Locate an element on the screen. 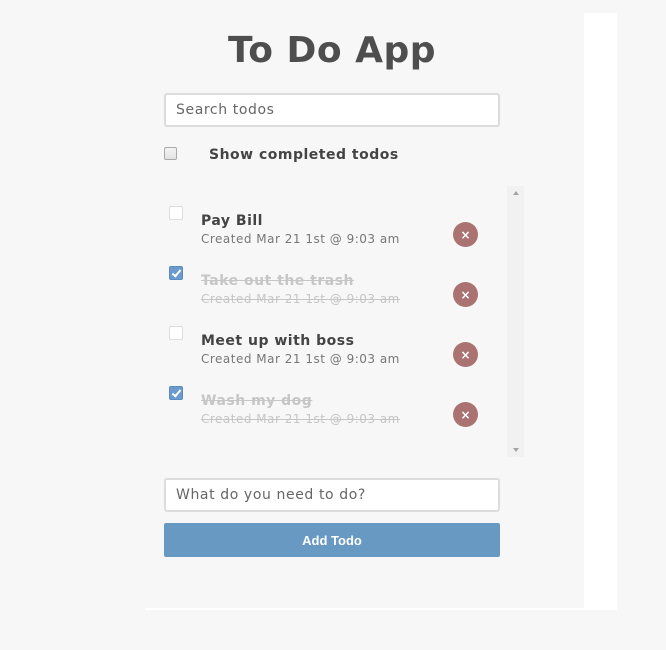  todo-list-scrollbar is located at coordinates (515, 321).